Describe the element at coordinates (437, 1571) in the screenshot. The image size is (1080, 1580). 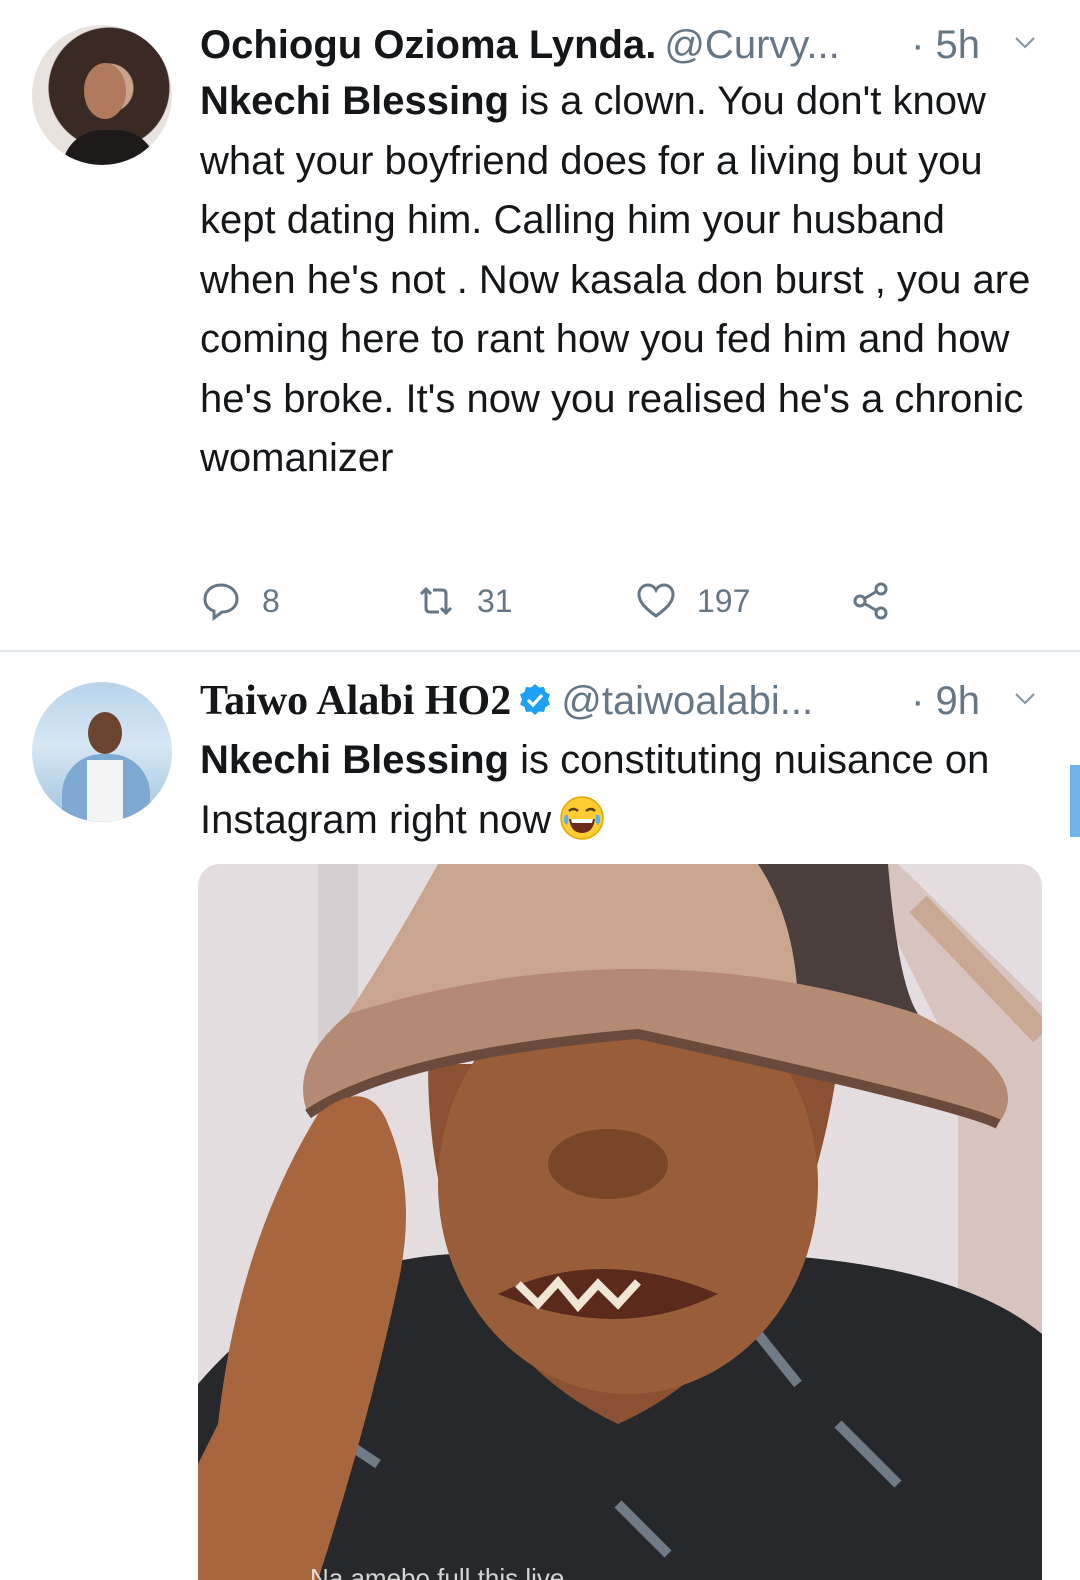
I see `video-caption: Na amebo full this live` at that location.